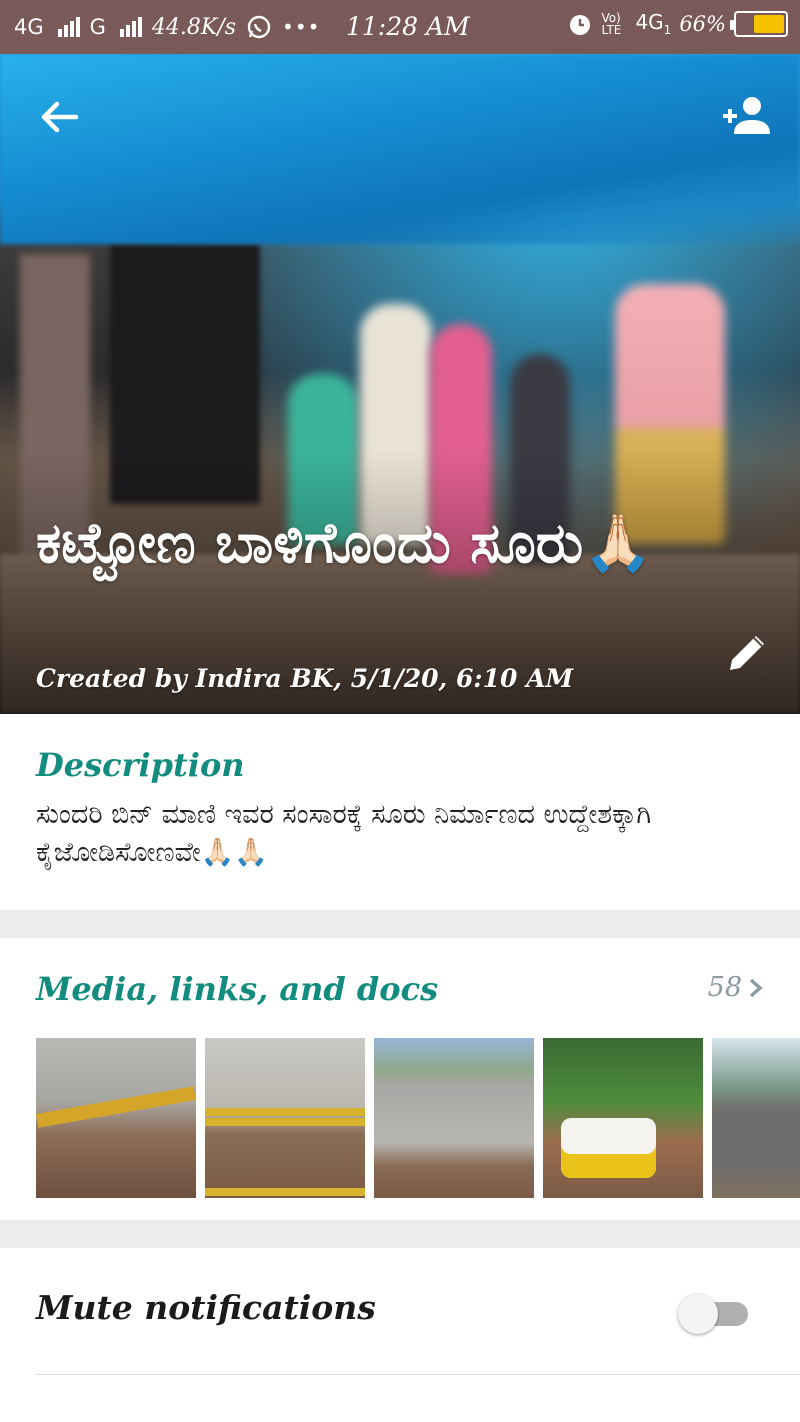 The width and height of the screenshot is (800, 1422). Describe the element at coordinates (724, 987) in the screenshot. I see `media-count: 58` at that location.